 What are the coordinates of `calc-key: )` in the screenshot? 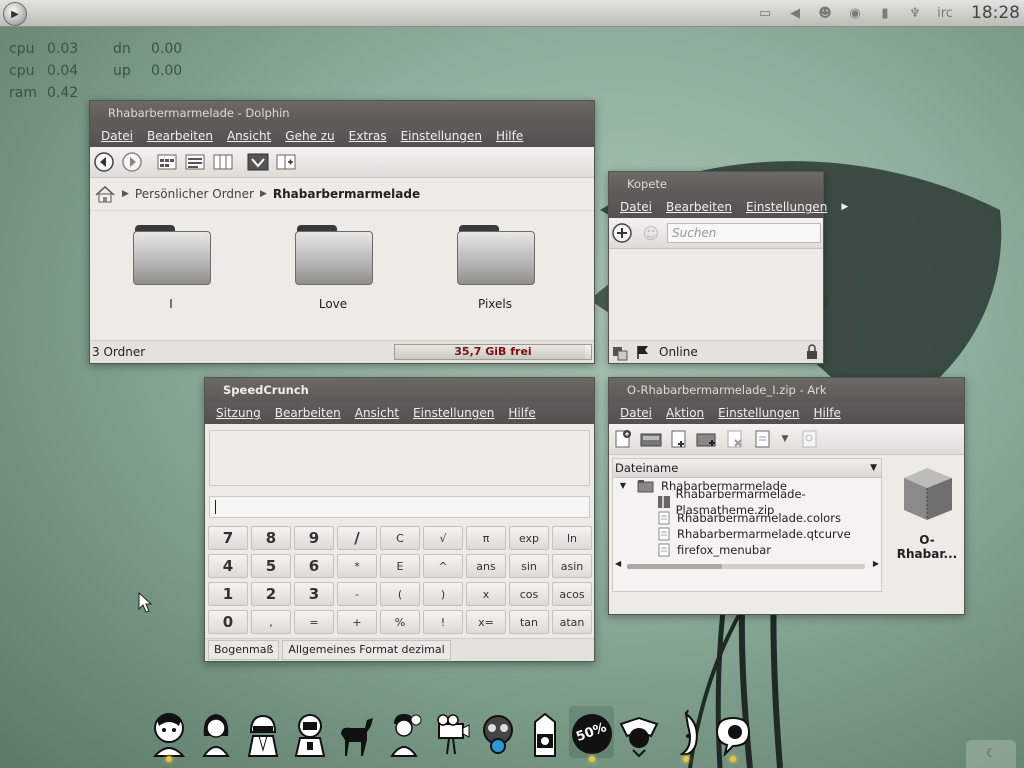 It's located at (443, 594).